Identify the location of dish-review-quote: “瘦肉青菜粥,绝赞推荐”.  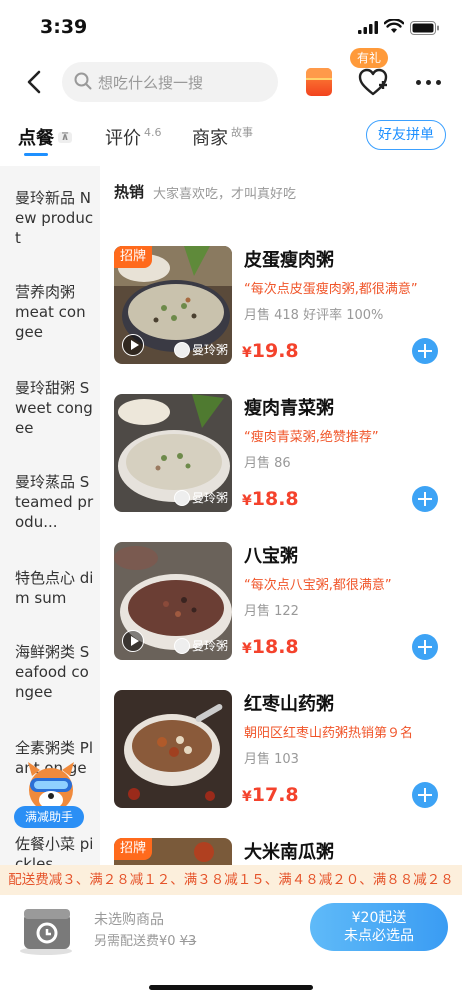
(311, 437).